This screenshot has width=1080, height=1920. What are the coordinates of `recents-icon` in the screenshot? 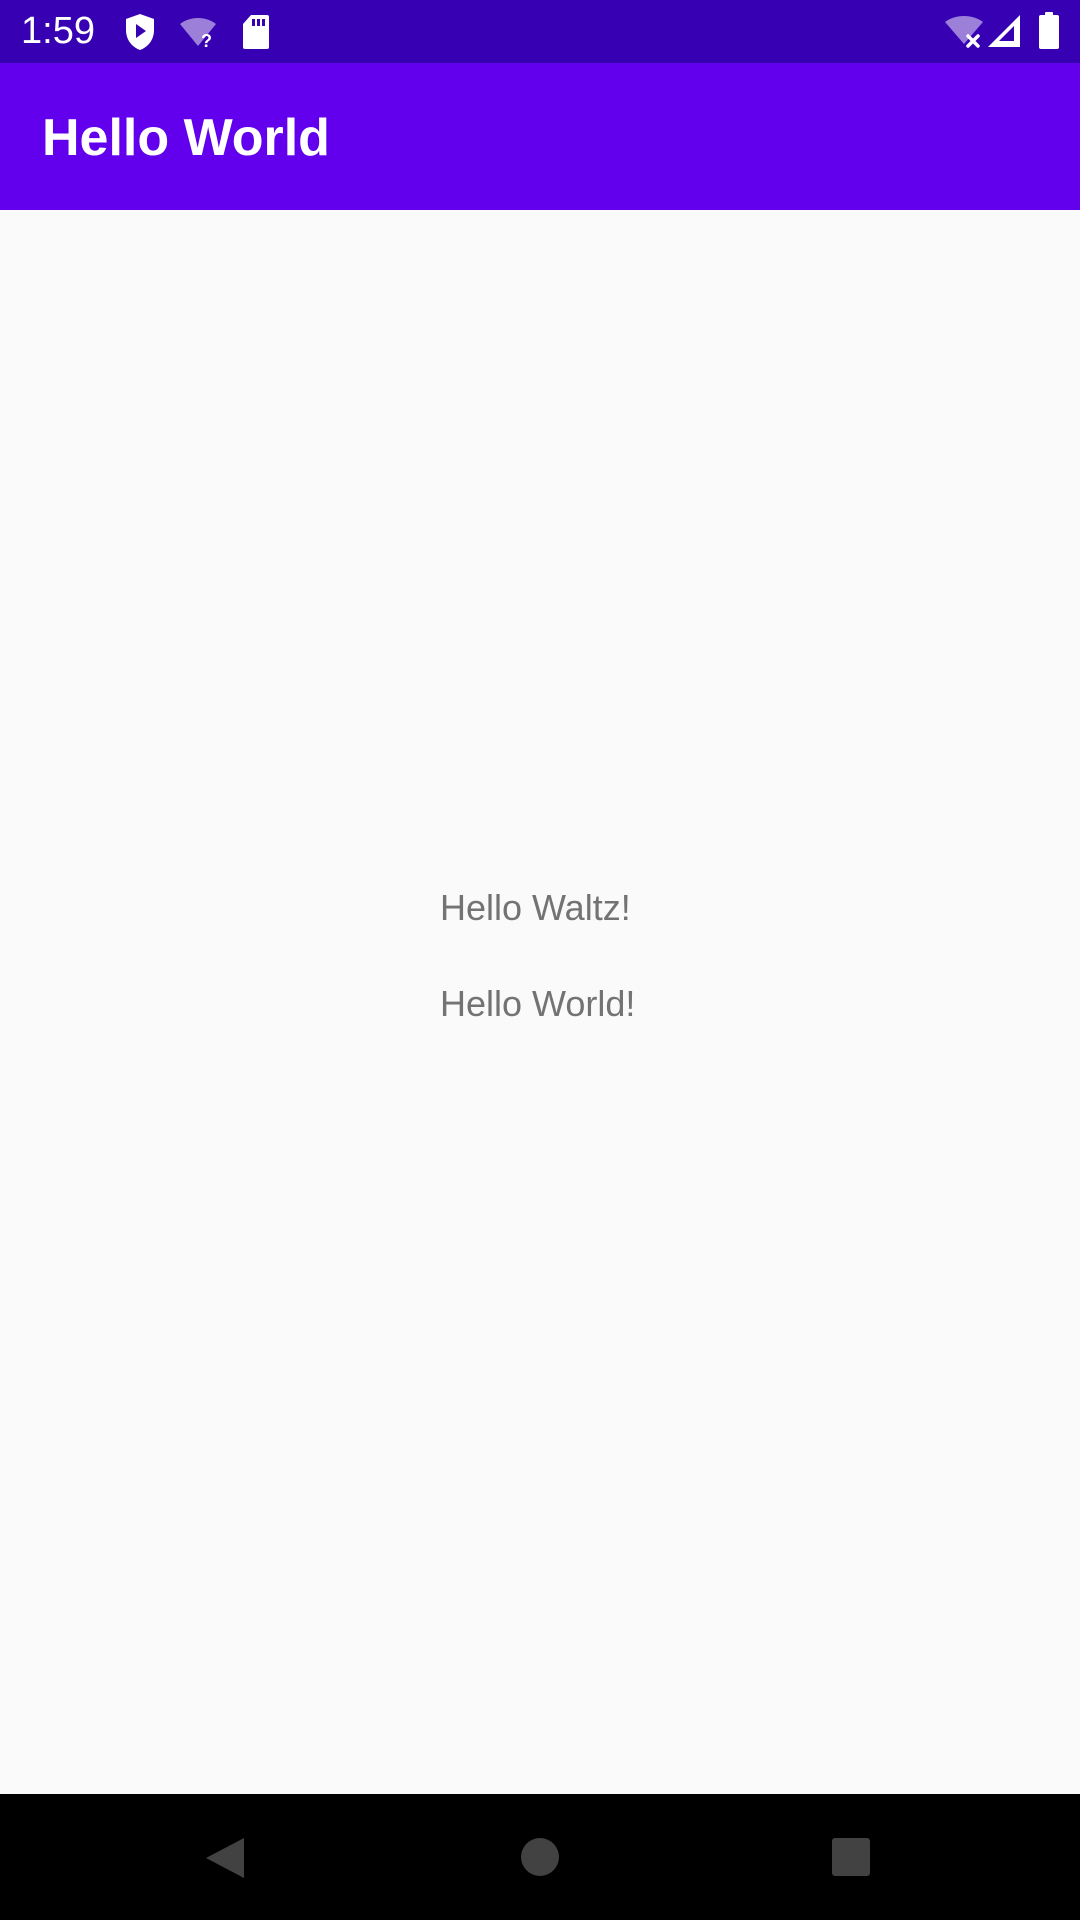 It's located at (851, 1857).